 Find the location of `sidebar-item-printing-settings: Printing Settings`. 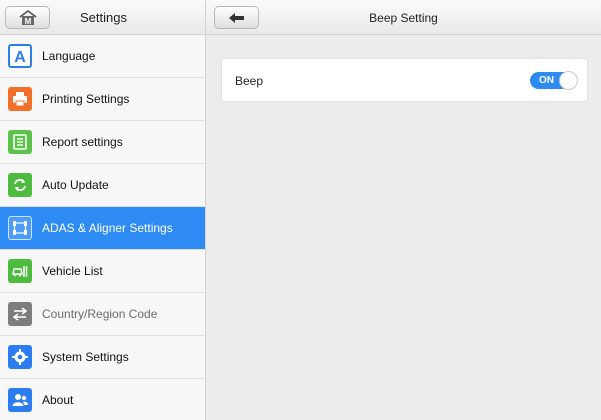

sidebar-item-printing-settings: Printing Settings is located at coordinates (102, 99).